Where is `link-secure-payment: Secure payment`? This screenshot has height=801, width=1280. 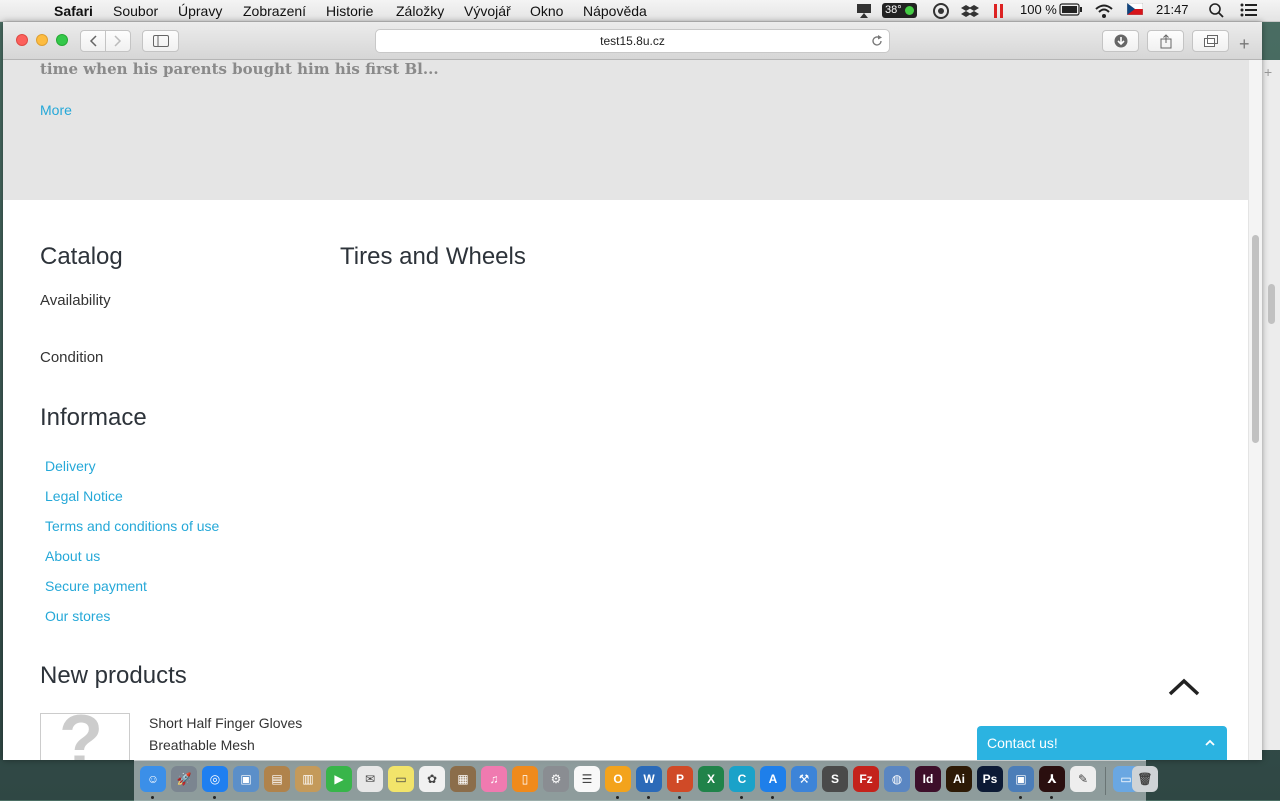
link-secure-payment: Secure payment is located at coordinates (96, 586).